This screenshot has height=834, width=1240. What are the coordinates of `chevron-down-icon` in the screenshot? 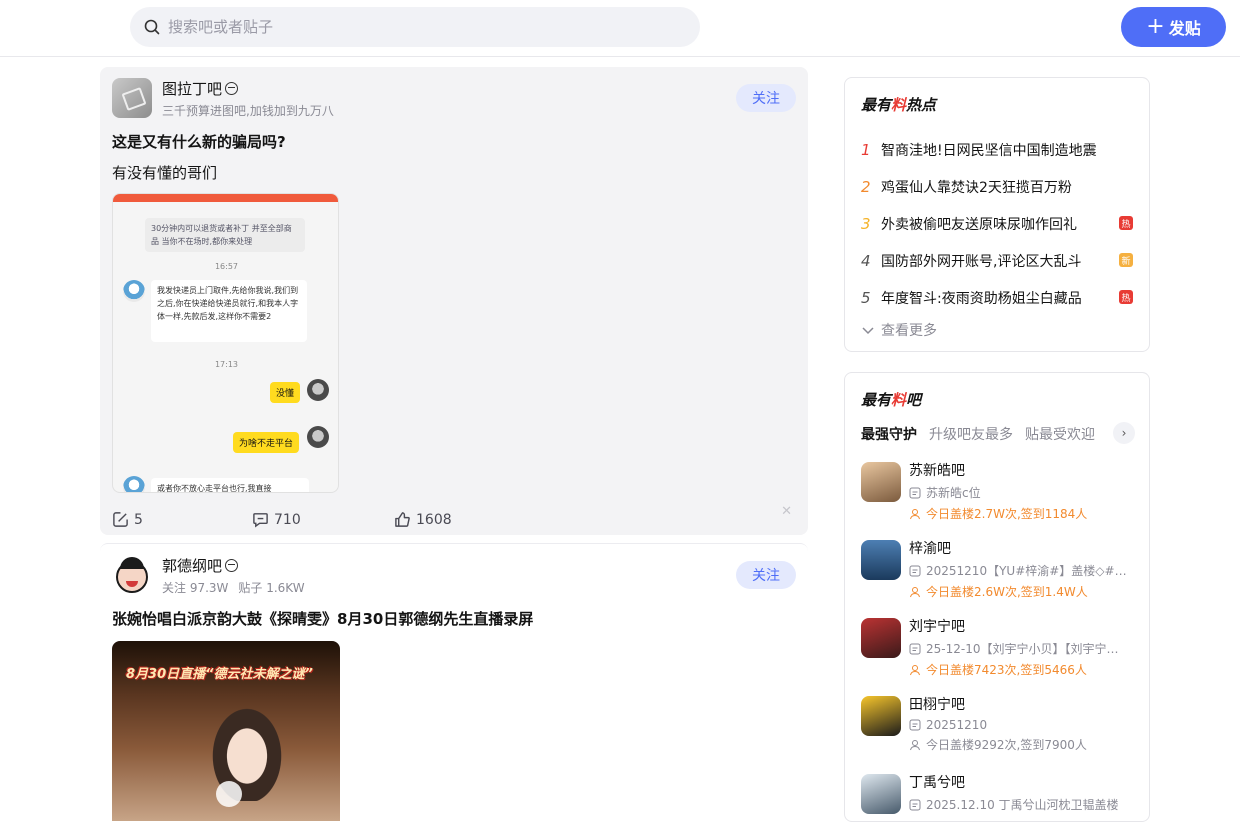 It's located at (868, 331).